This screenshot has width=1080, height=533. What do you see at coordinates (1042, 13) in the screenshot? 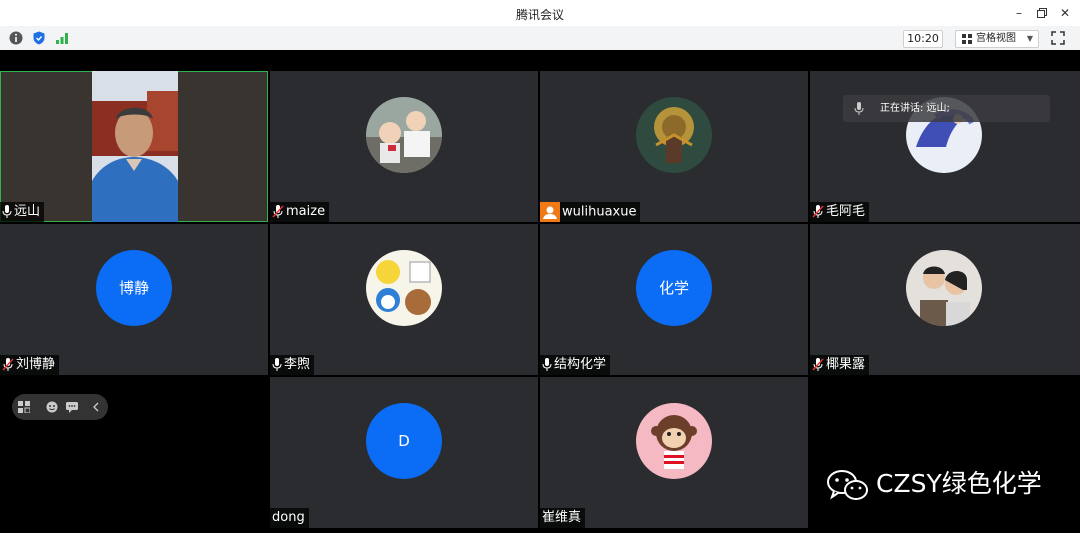
I see `restore-icon` at bounding box center [1042, 13].